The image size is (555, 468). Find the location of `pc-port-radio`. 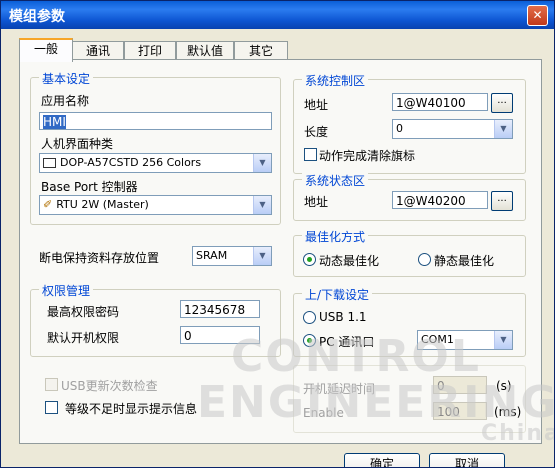

pc-port-radio is located at coordinates (309, 340).